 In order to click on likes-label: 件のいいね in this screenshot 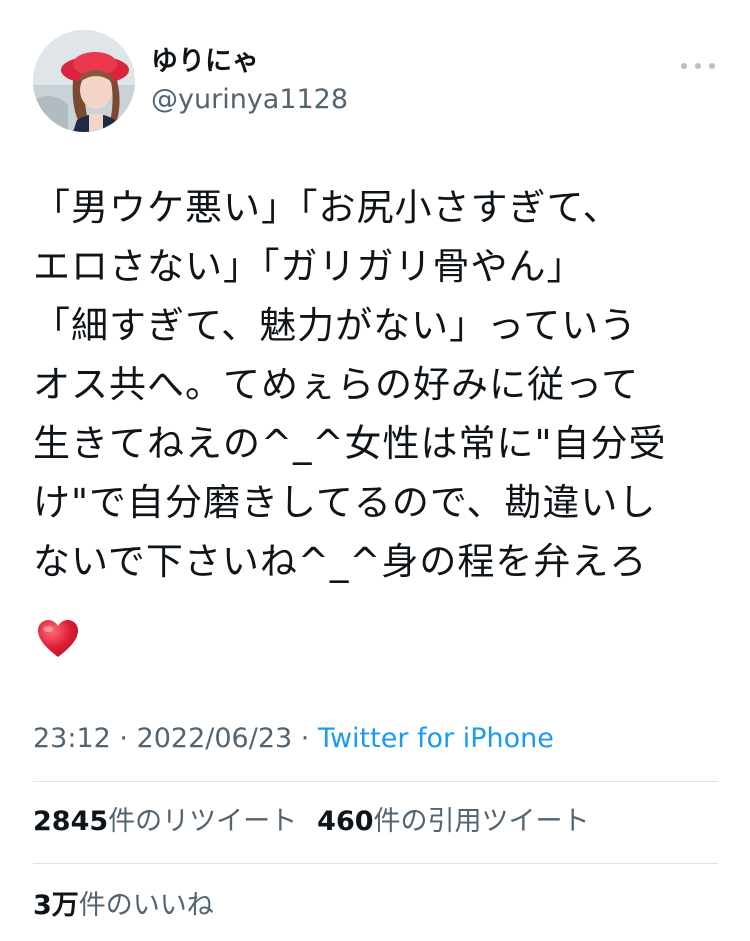, I will do `click(146, 905)`.